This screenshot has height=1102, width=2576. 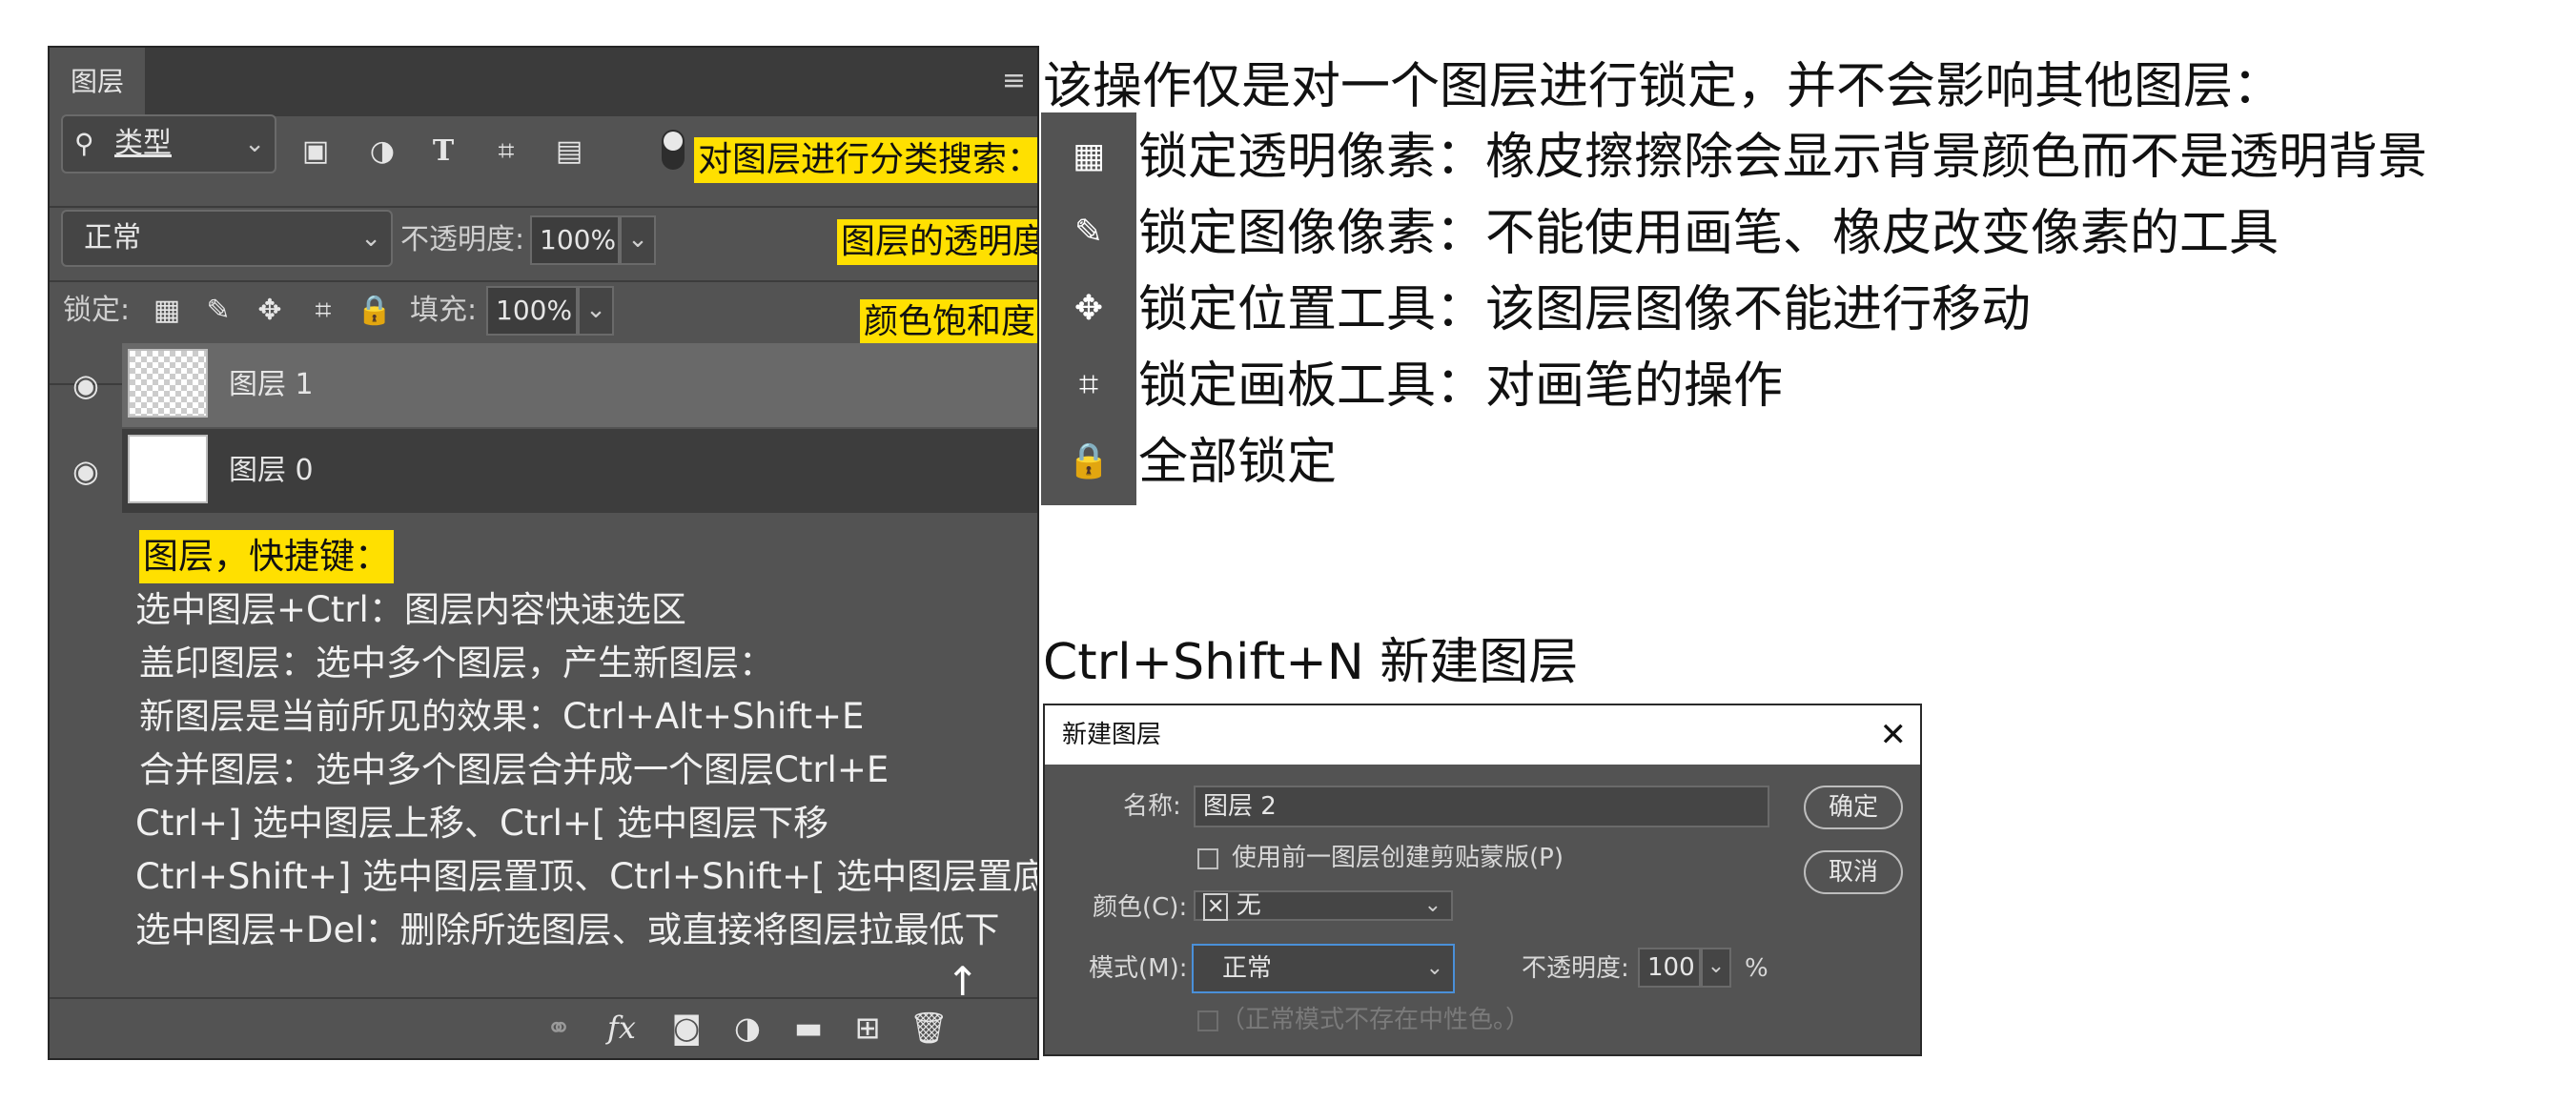 What do you see at coordinates (686, 1028) in the screenshot?
I see `add-mask-icon: ◙` at bounding box center [686, 1028].